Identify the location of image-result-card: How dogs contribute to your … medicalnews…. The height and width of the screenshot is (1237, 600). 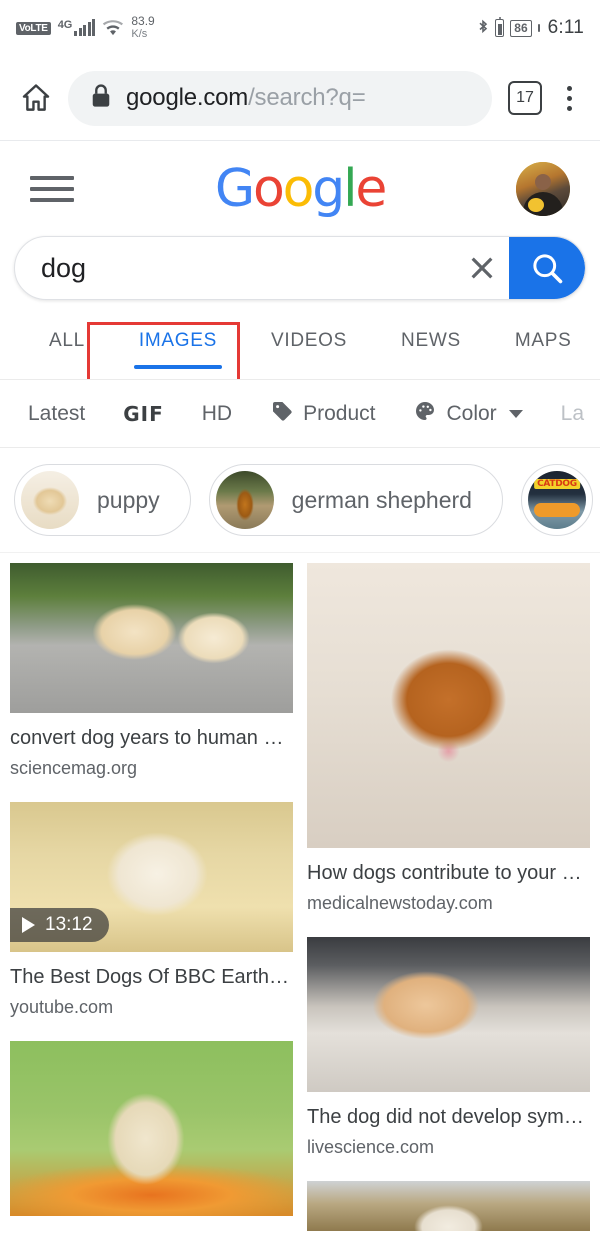
(448, 739).